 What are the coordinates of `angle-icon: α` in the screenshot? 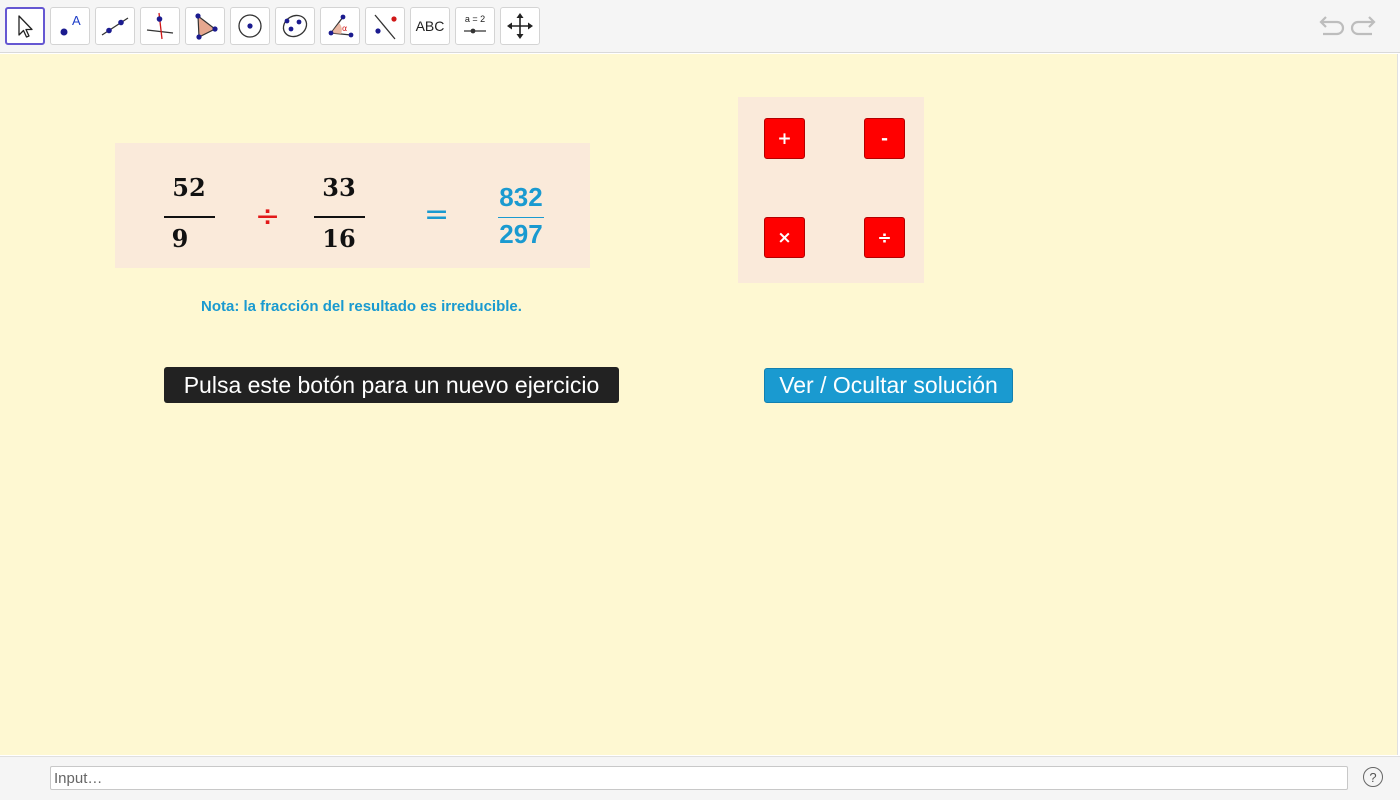 It's located at (341, 26).